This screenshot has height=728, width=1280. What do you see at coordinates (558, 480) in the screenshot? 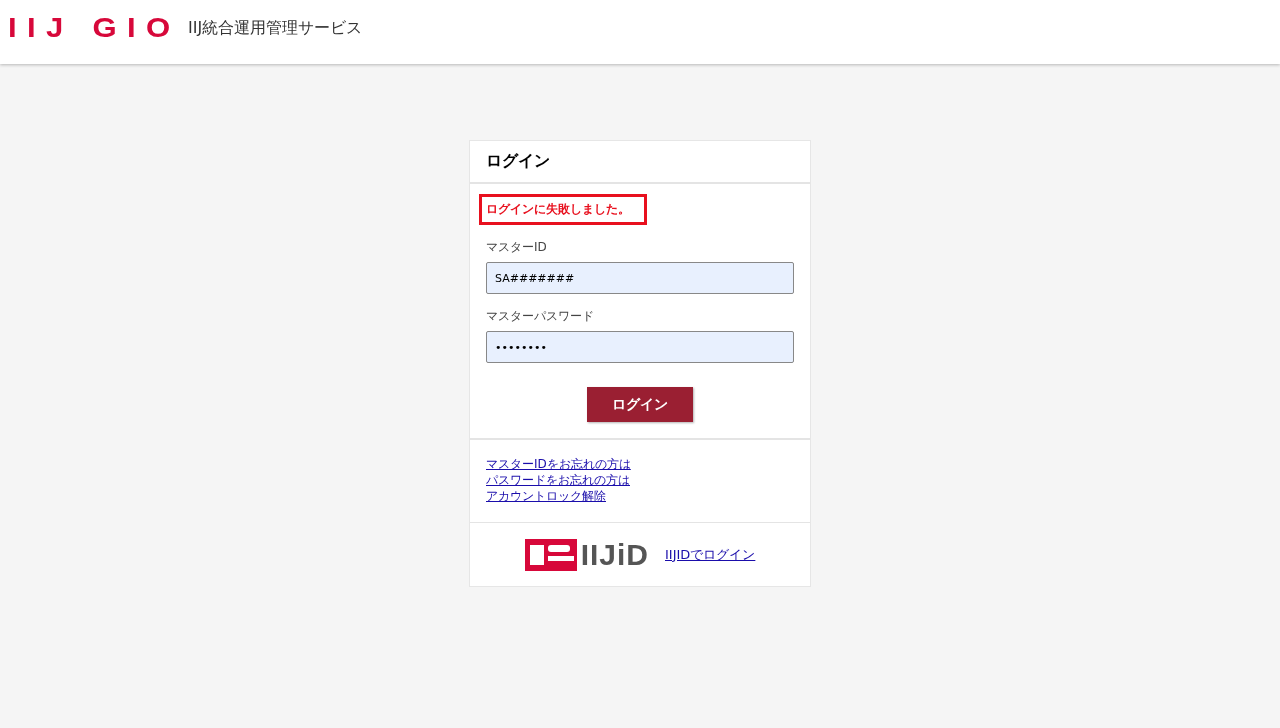
I see `help-link: パスワードをお忘れの方は` at bounding box center [558, 480].